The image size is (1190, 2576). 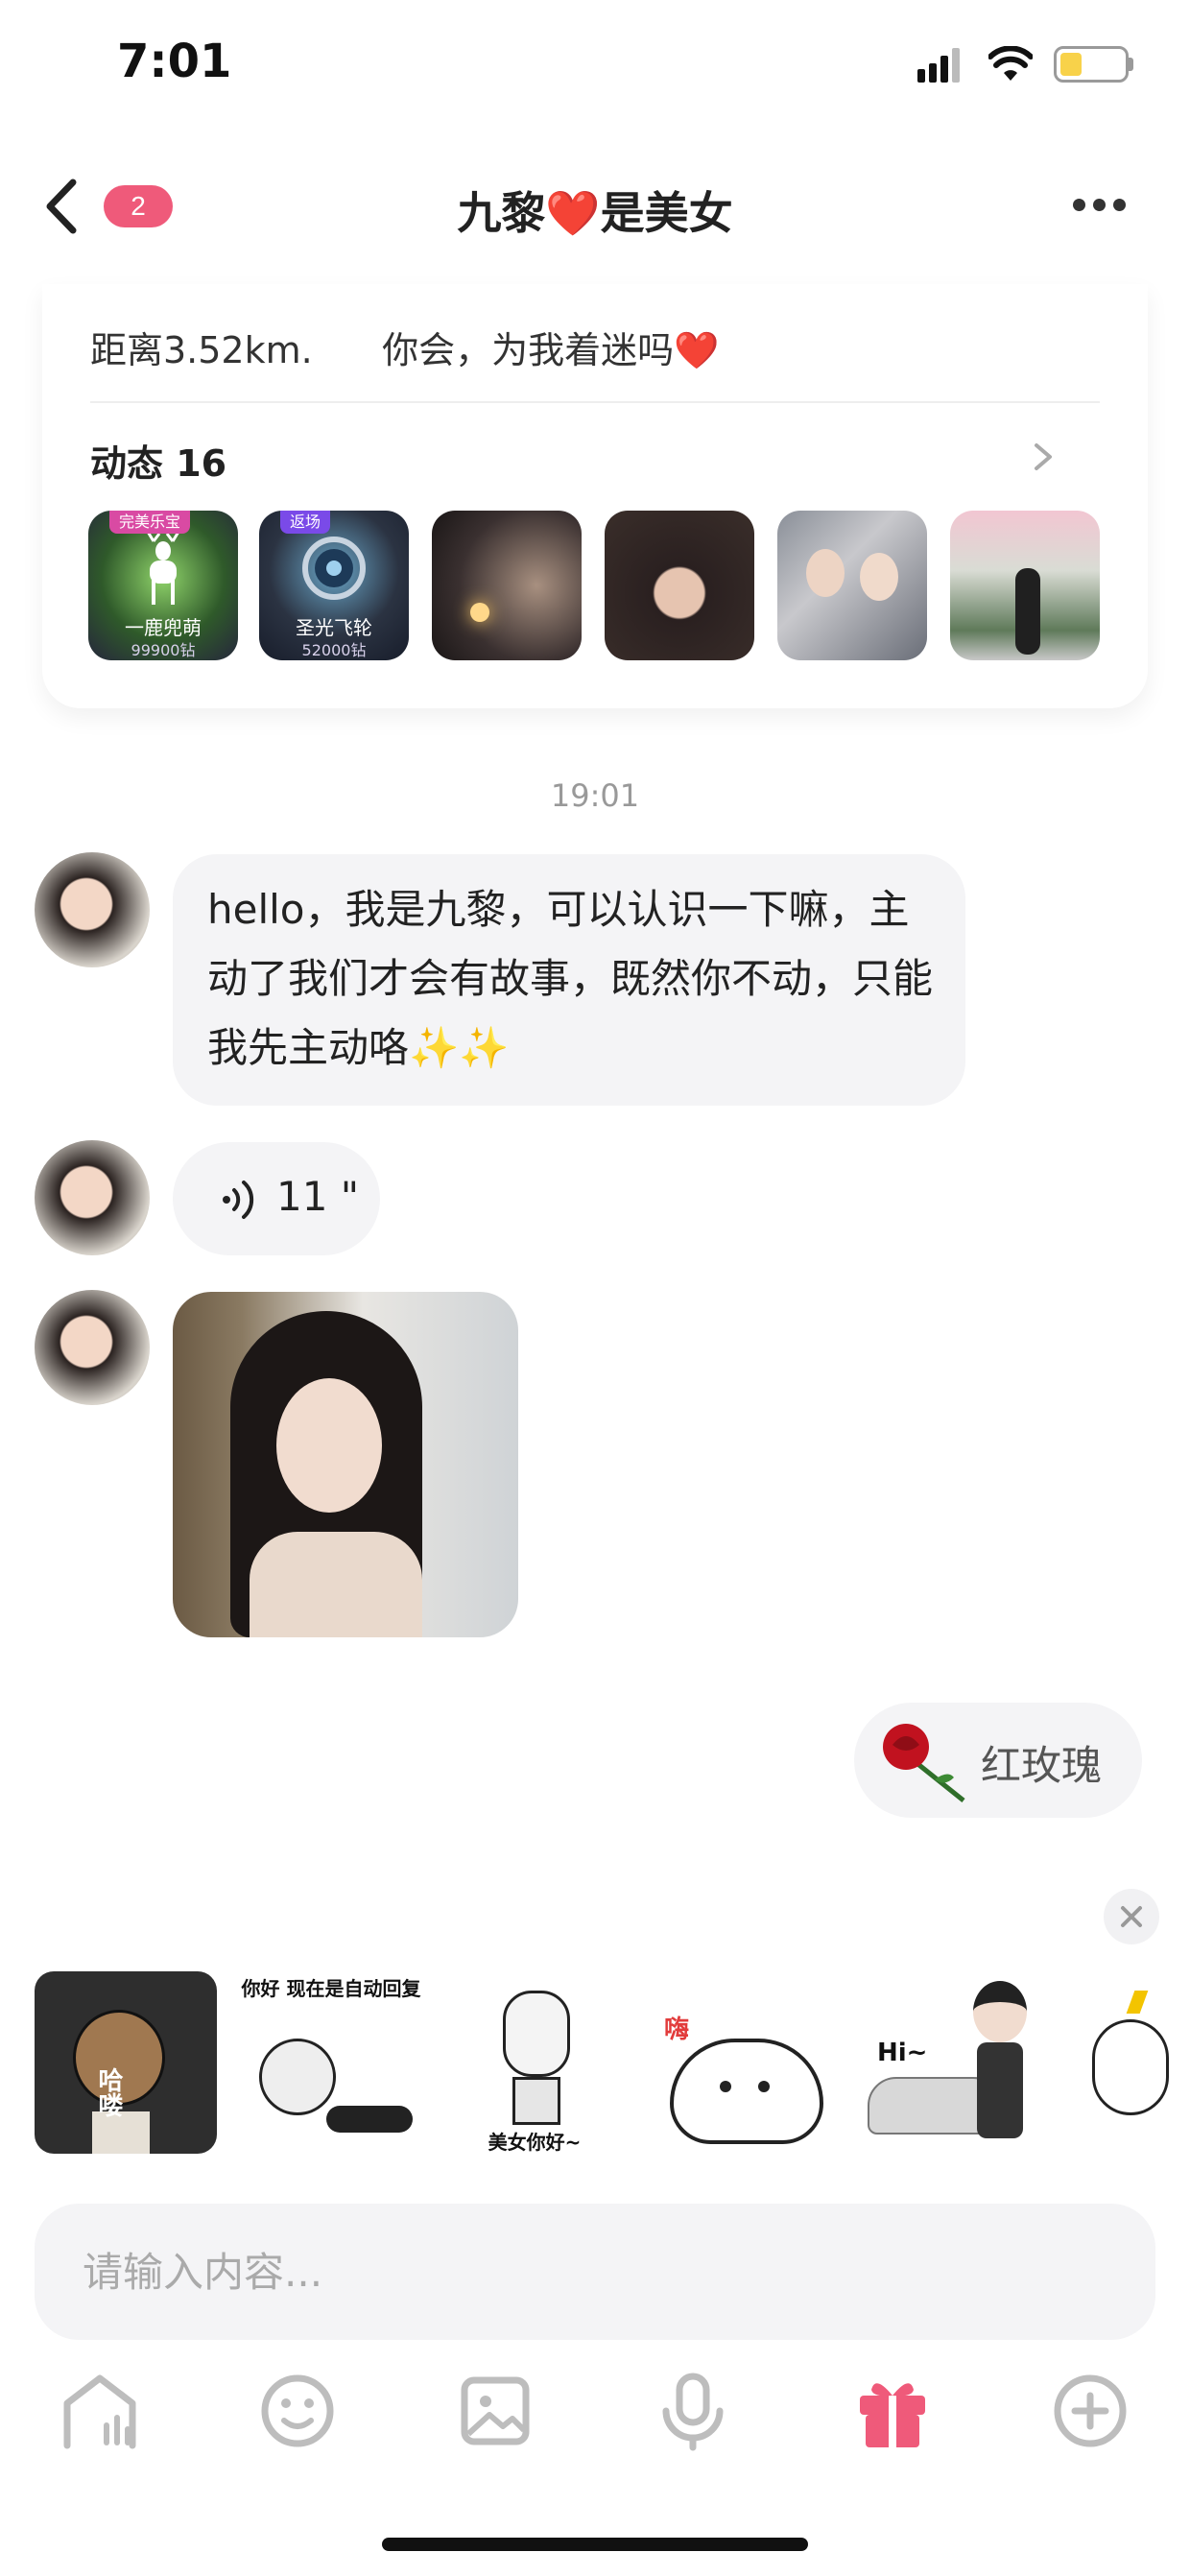 I want to click on sticker-text: 哈喽, so click(x=109, y=2092).